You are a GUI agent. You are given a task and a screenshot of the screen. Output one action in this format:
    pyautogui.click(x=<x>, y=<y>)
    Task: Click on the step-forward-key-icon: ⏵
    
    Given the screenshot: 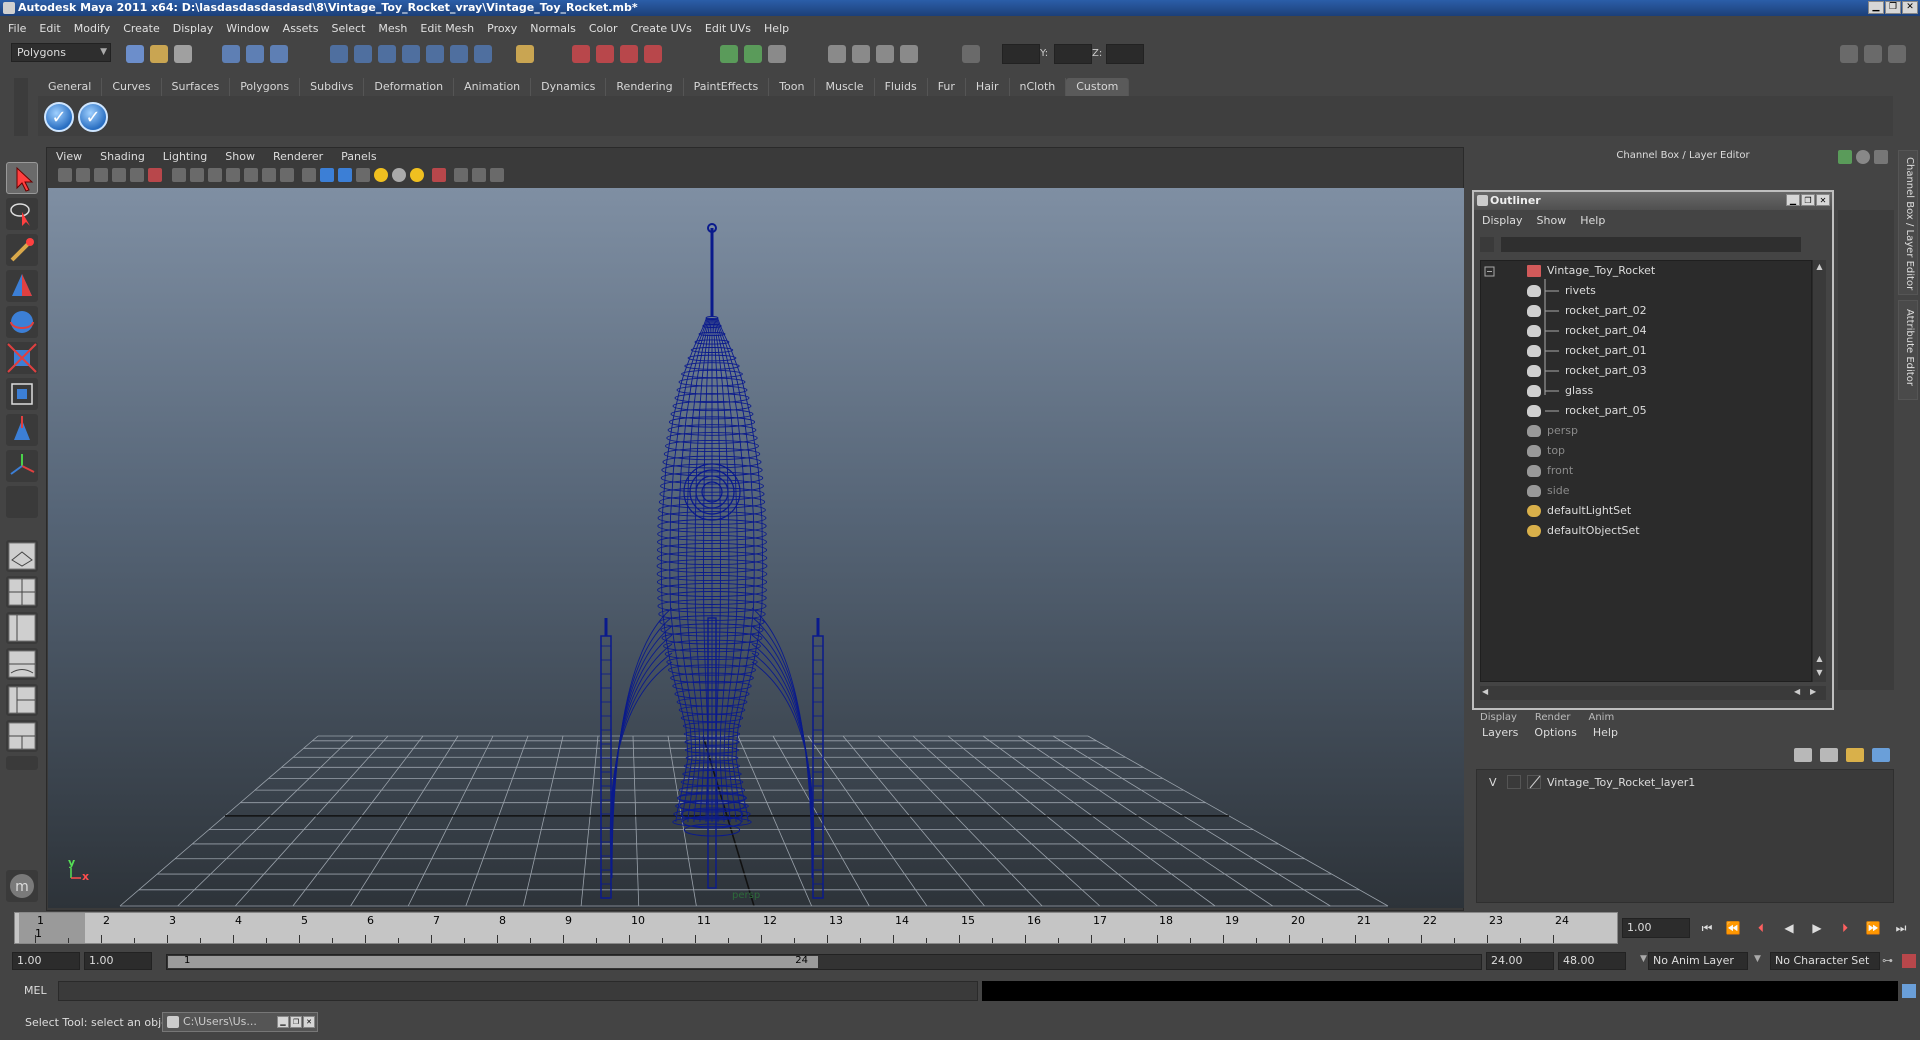 What is the action you would take?
    pyautogui.click(x=1845, y=928)
    